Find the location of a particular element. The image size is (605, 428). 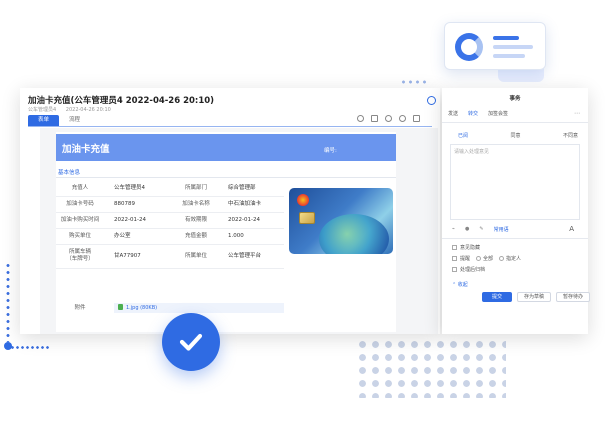

check-mark is located at coordinates (191, 342).